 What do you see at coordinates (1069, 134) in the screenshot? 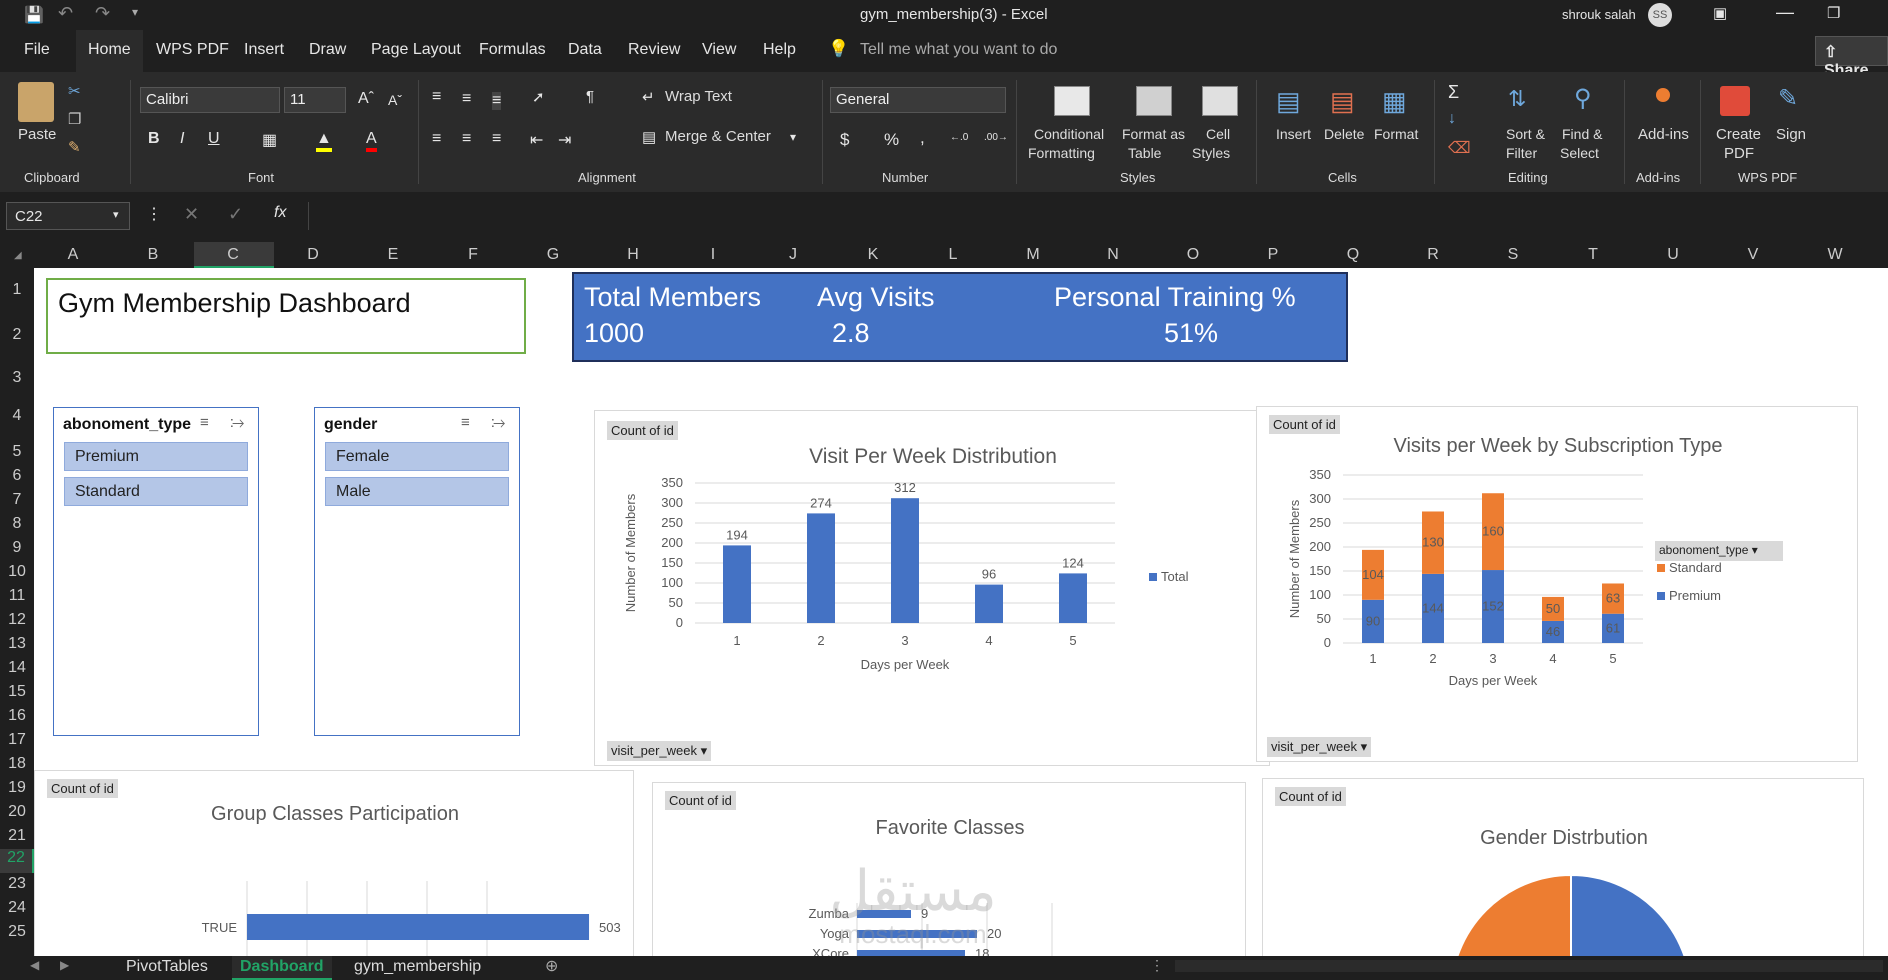
I see `conditional-formatting-button: Conditional` at bounding box center [1069, 134].